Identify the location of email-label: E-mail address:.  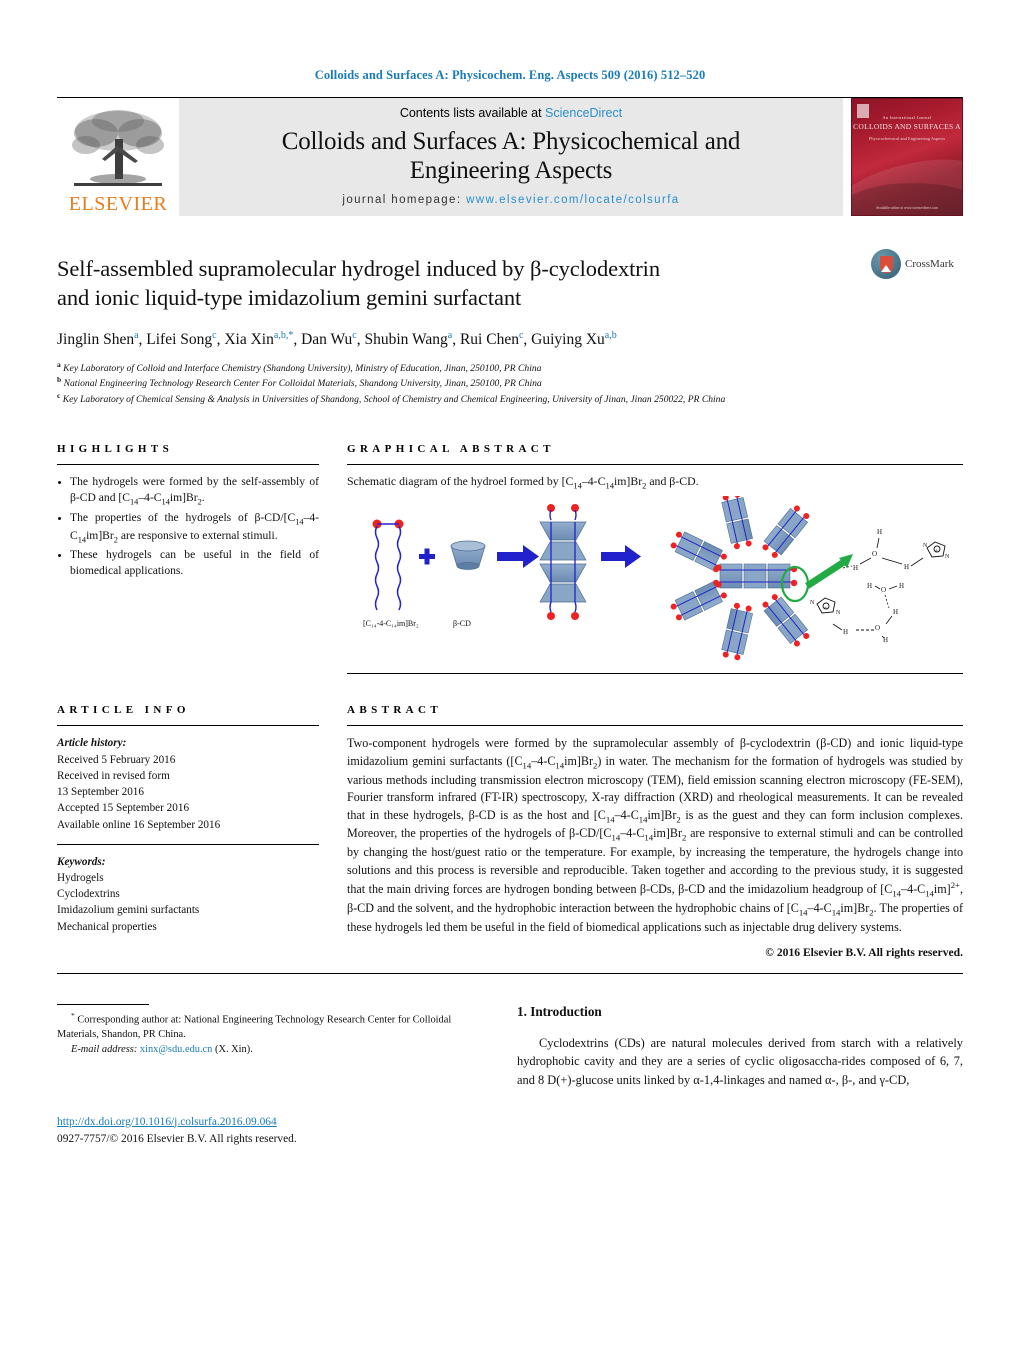
(104, 1050).